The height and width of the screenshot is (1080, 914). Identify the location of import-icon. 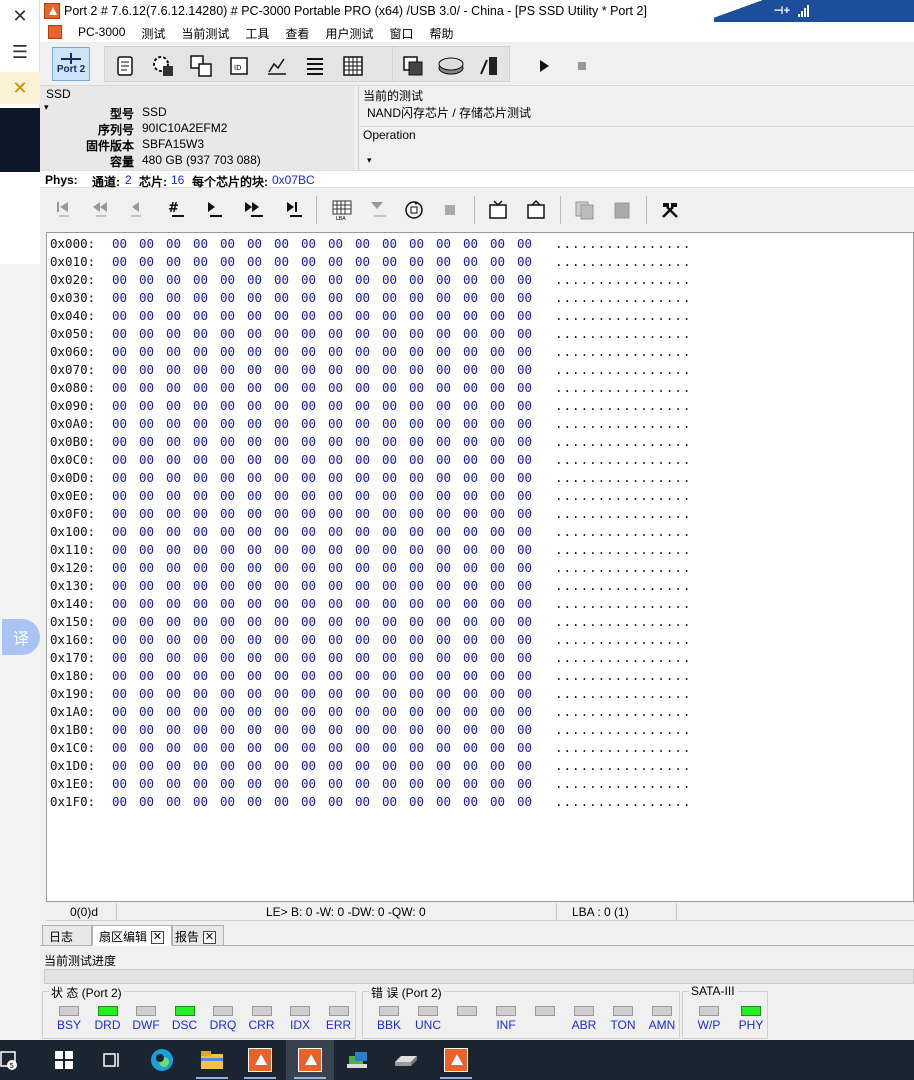
(536, 210).